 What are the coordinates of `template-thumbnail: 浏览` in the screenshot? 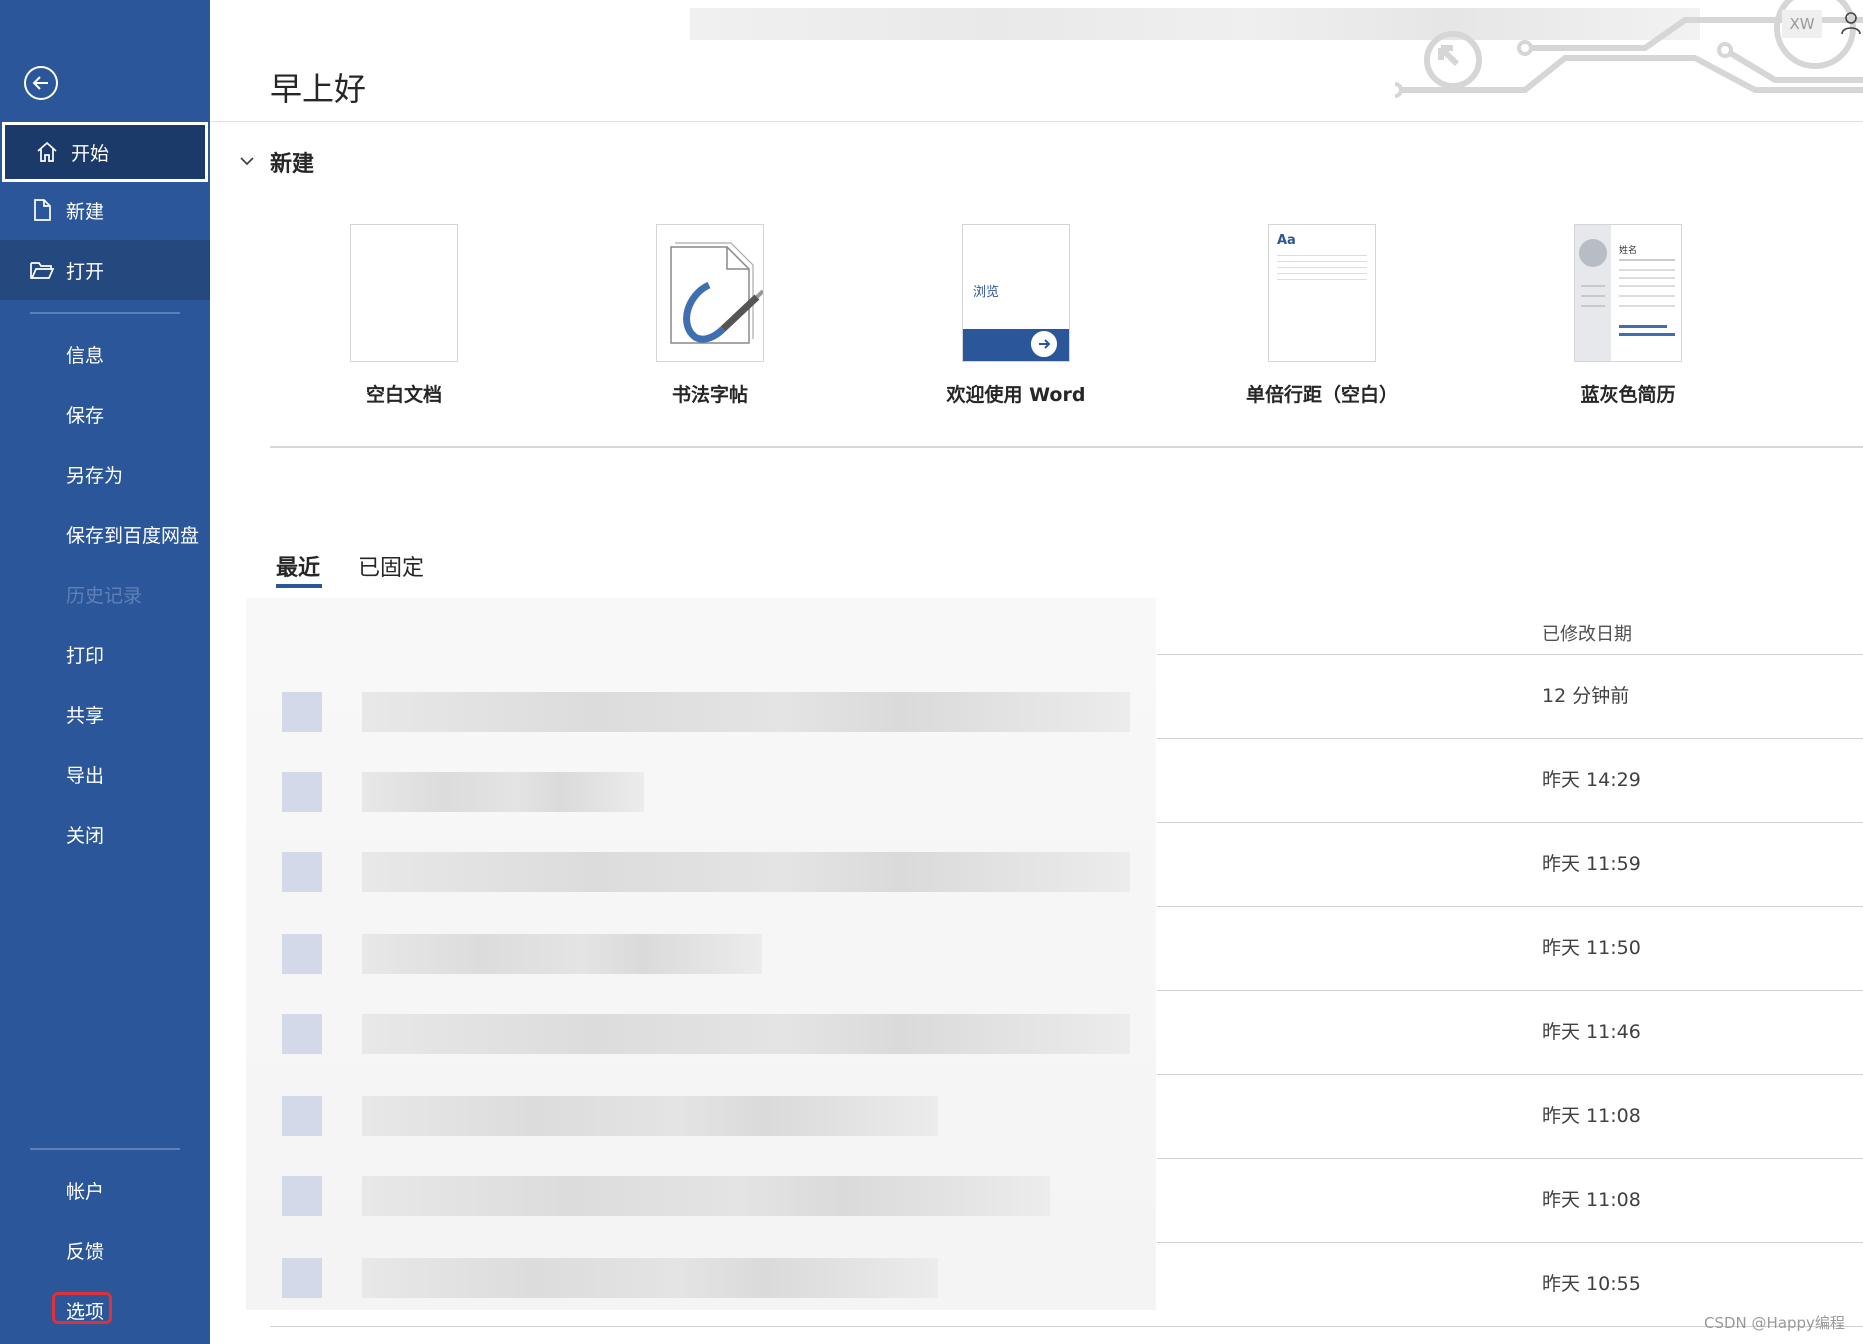 It's located at (1016, 293).